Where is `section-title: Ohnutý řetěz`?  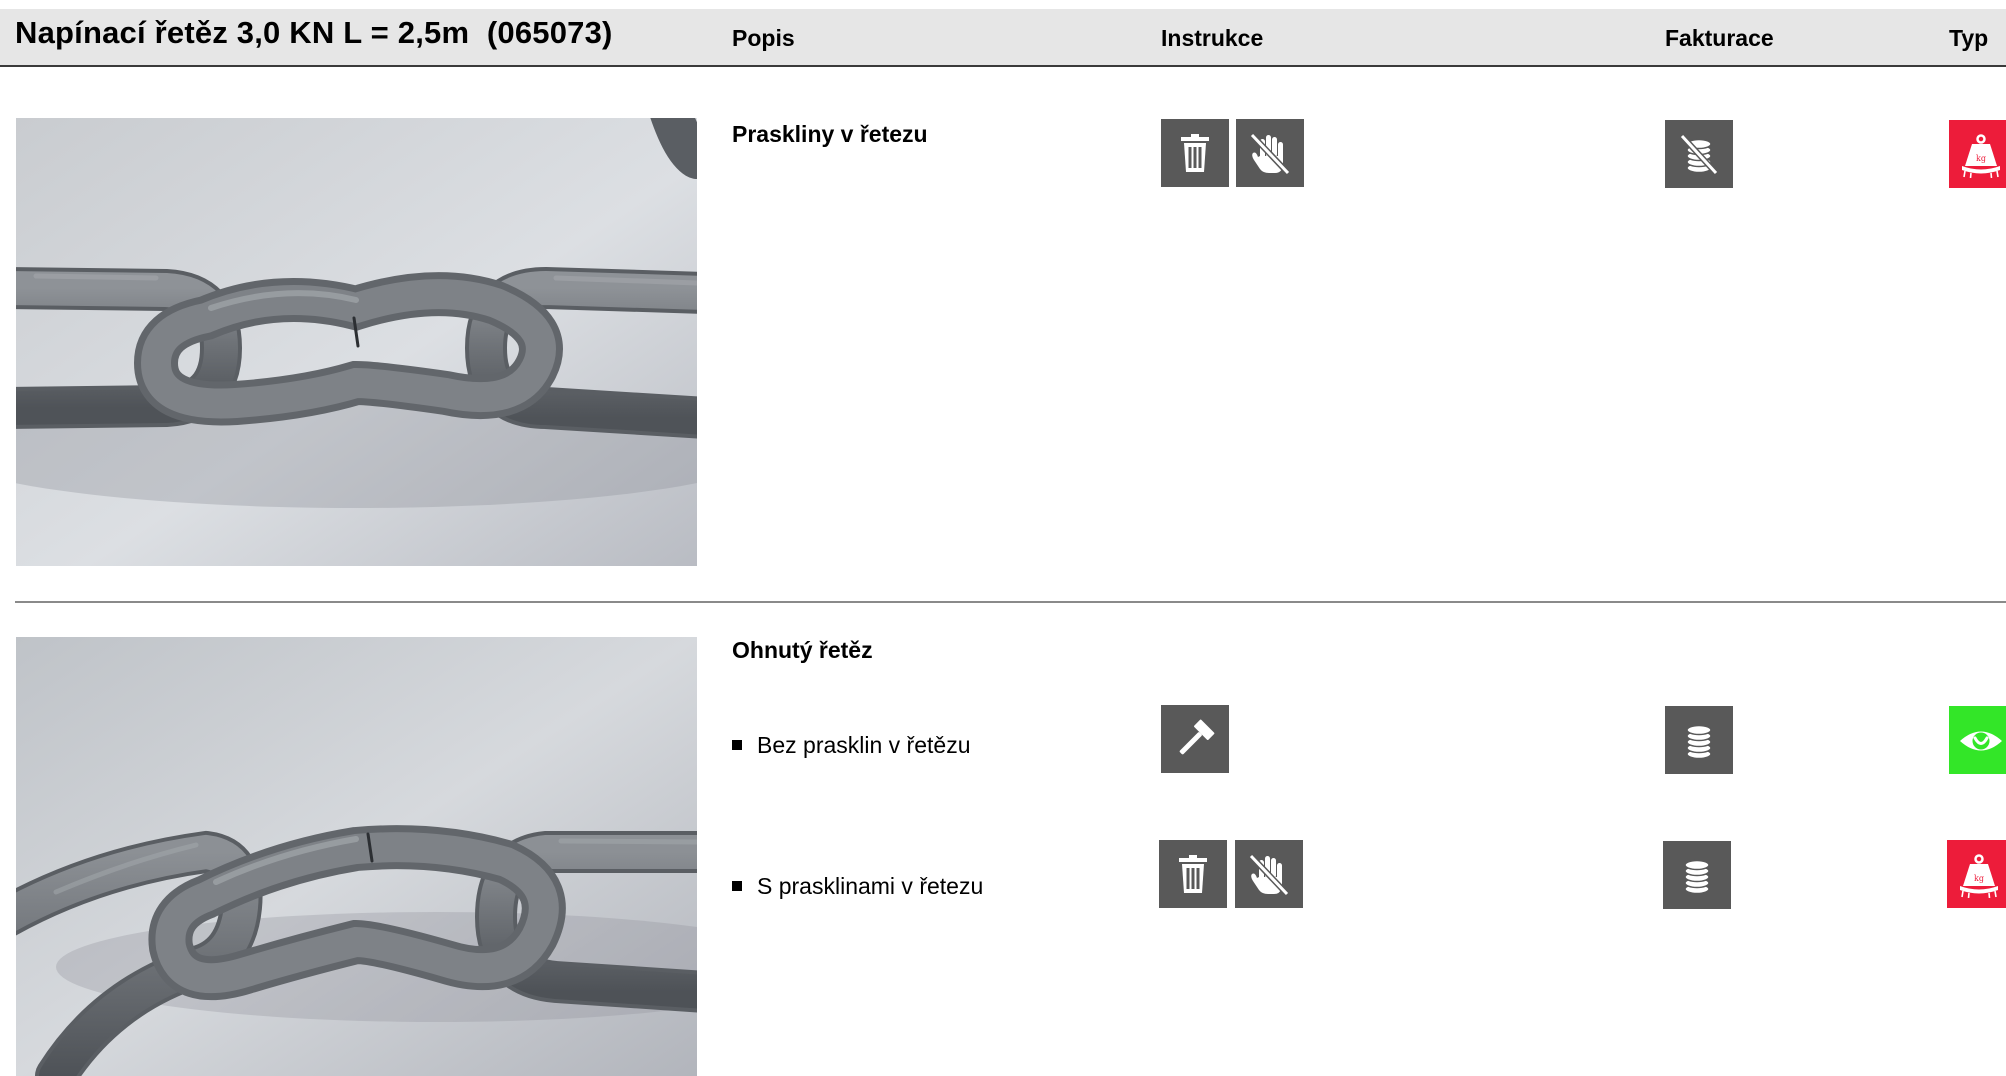 section-title: Ohnutý řetěz is located at coordinates (802, 650).